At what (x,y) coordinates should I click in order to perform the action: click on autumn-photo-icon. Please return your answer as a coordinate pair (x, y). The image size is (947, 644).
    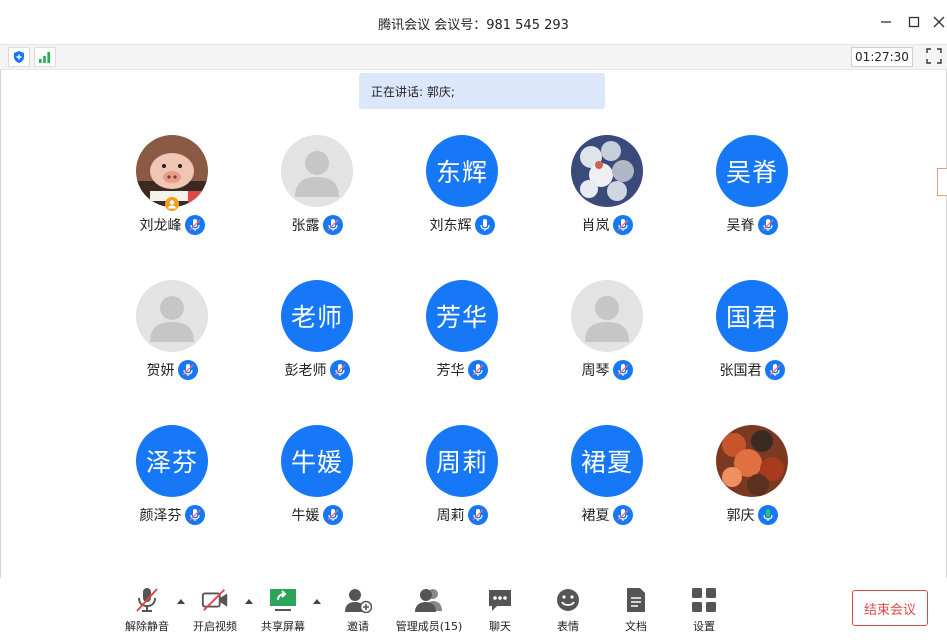
    Looking at the image, I should click on (752, 461).